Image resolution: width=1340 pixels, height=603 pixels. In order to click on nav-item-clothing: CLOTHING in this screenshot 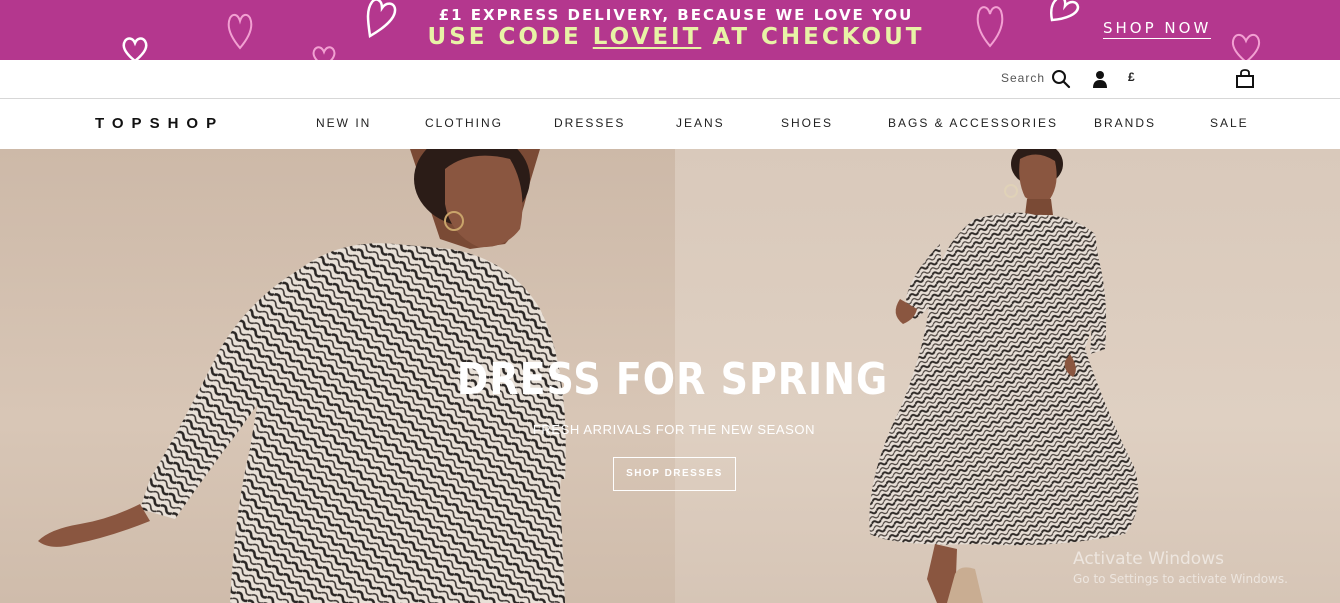, I will do `click(464, 123)`.